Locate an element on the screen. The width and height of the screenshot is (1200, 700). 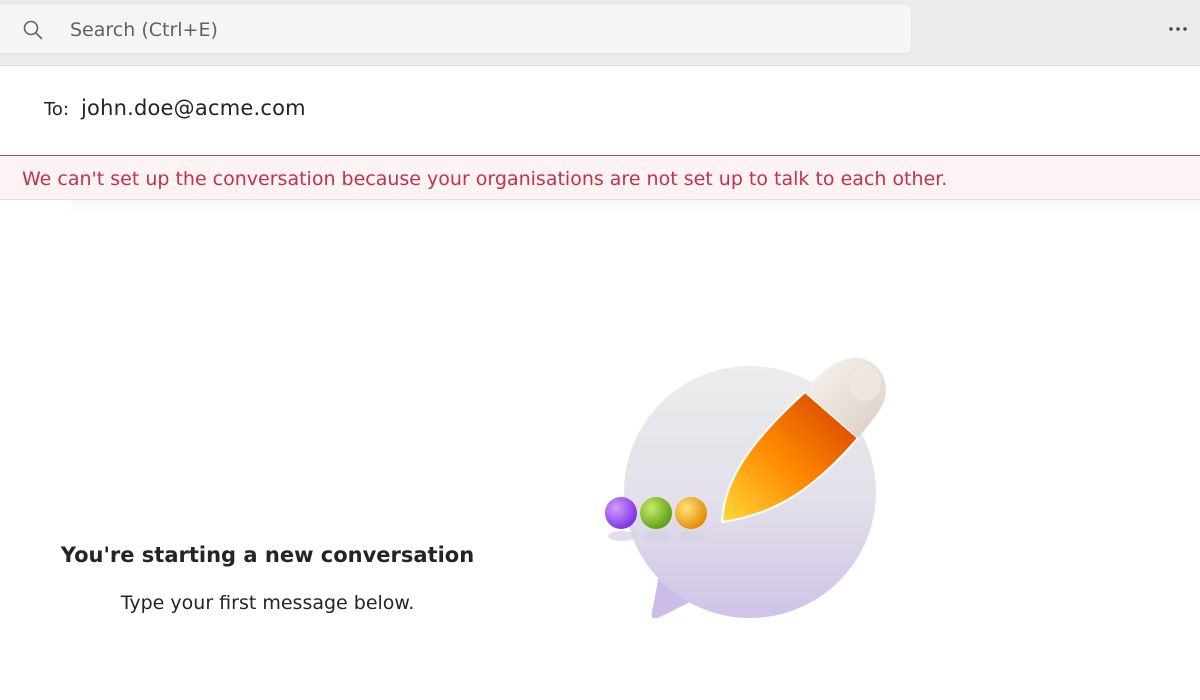
chat-bubble-pen-illustration is located at coordinates (745, 488).